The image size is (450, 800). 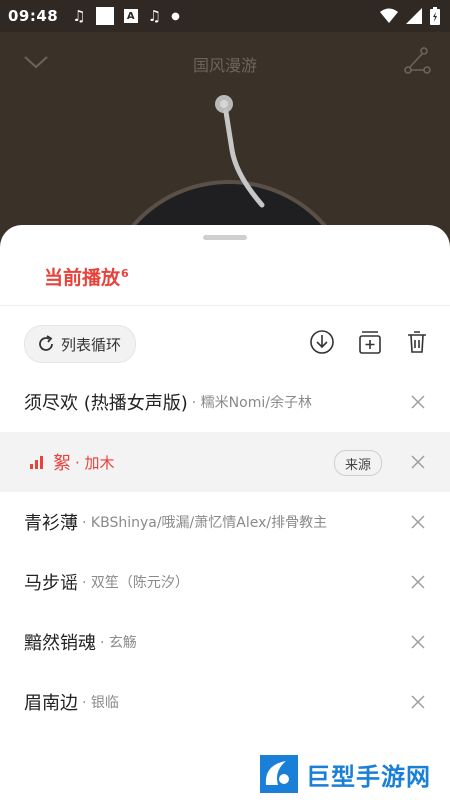 I want to click on song-artist: · 糯米Nomi/余子林, so click(x=251, y=403).